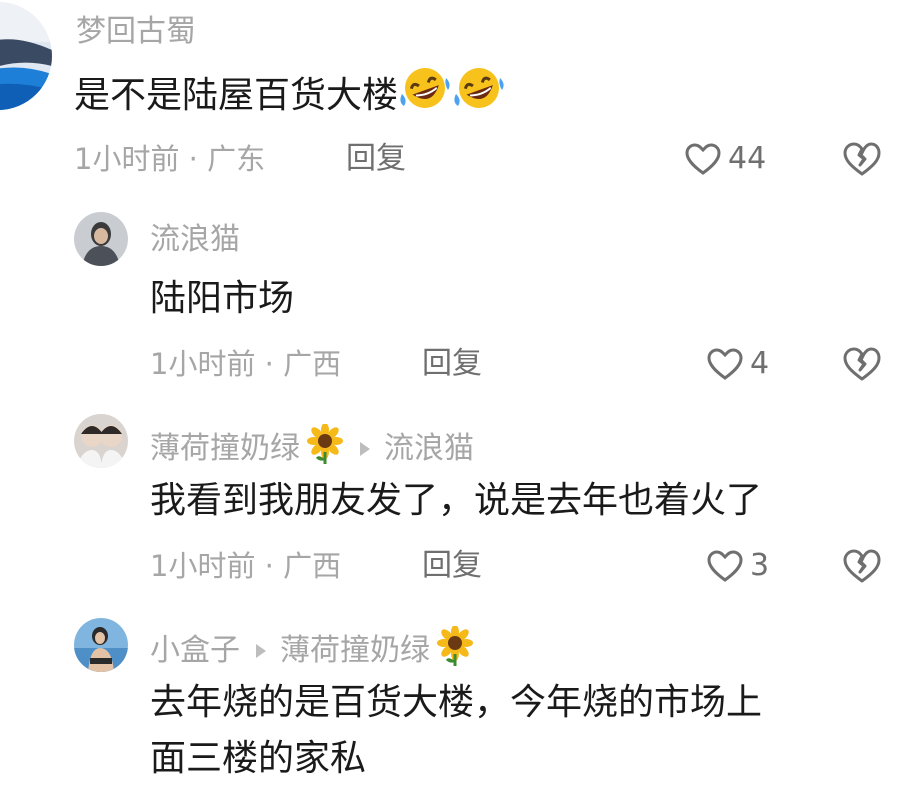 The width and height of the screenshot is (909, 799). Describe the element at coordinates (429, 449) in the screenshot. I see `reply-to-username: 流浪猫` at that location.